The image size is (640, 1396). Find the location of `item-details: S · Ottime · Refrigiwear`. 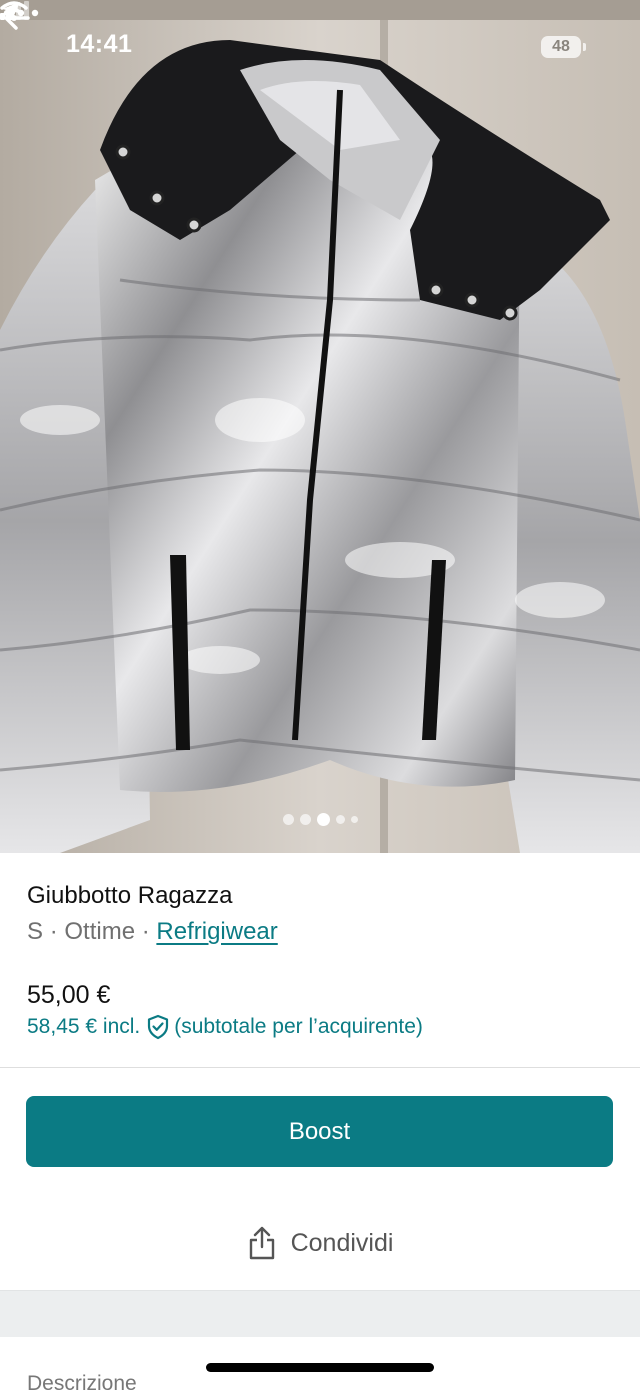

item-details: S · Ottime · Refrigiwear is located at coordinates (152, 932).